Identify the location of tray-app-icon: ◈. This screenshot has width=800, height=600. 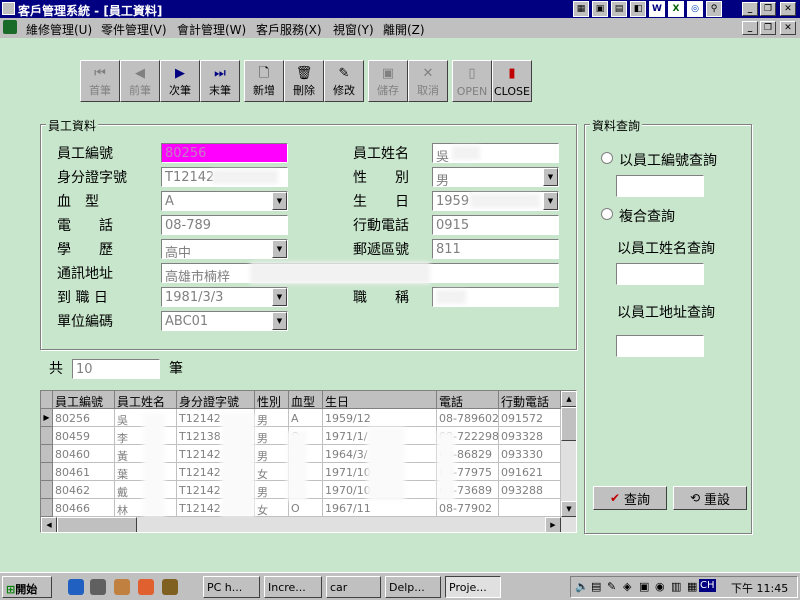
(627, 586).